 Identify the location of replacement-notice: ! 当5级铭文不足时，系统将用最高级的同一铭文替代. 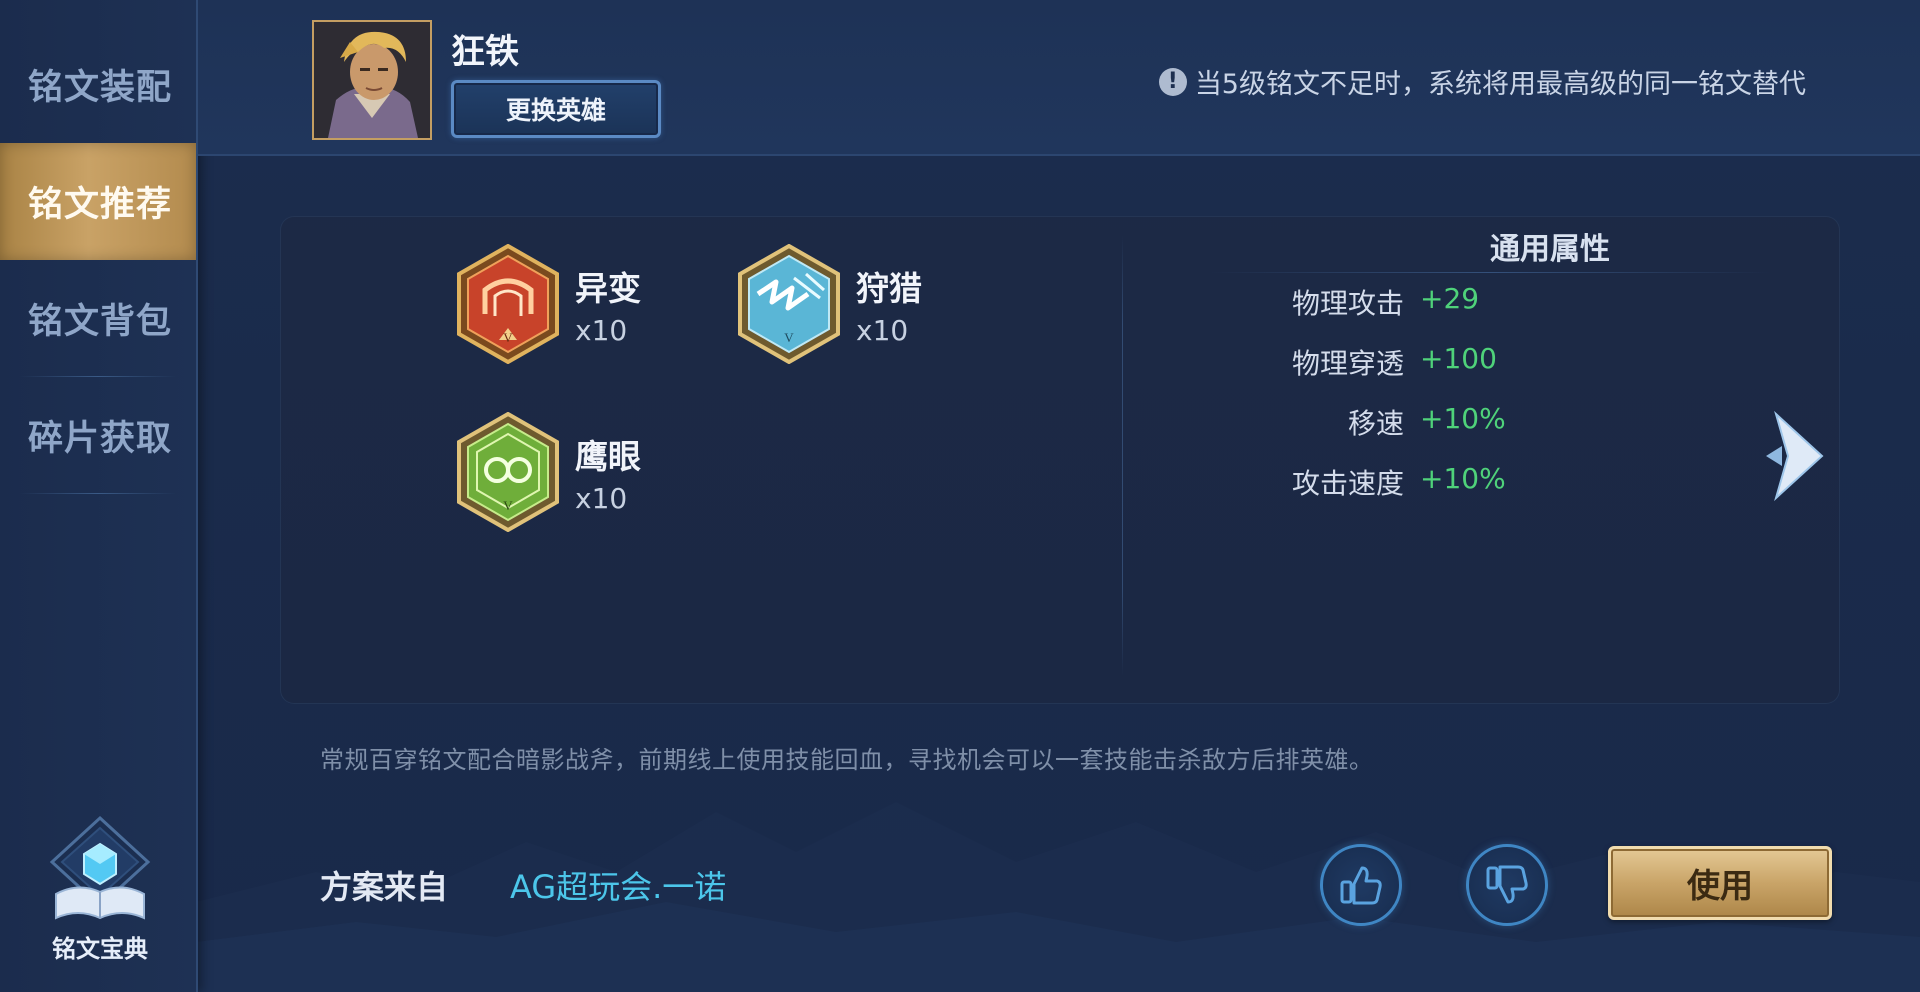
(1482, 81).